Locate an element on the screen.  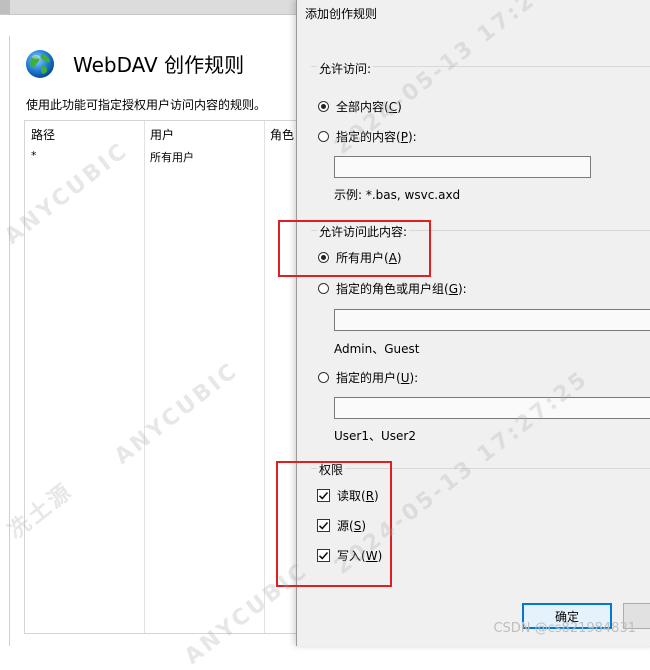
bg-toolbar-corner is located at coordinates (5, 7).